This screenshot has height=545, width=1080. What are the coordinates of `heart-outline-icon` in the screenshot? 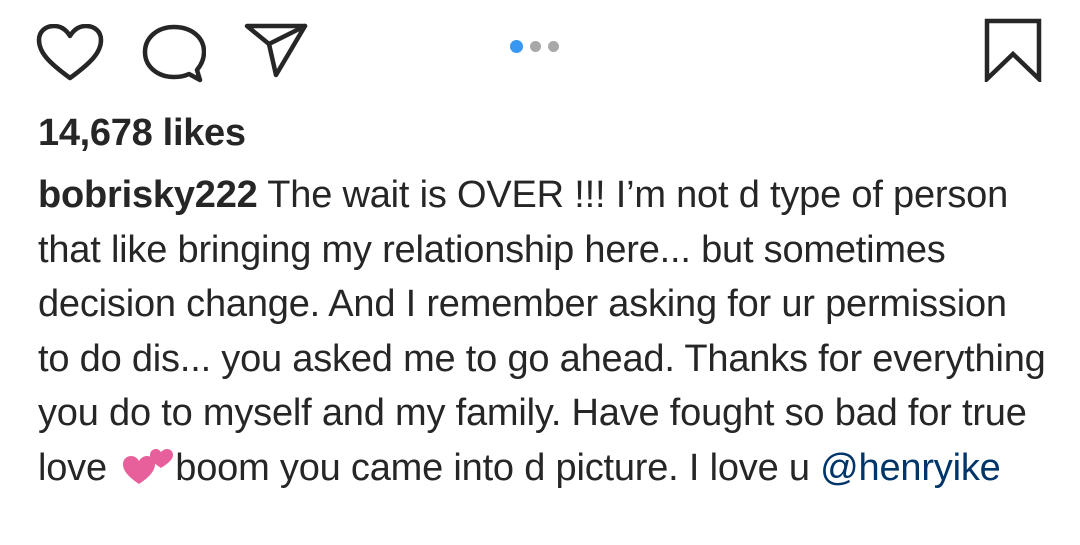 It's located at (70, 52).